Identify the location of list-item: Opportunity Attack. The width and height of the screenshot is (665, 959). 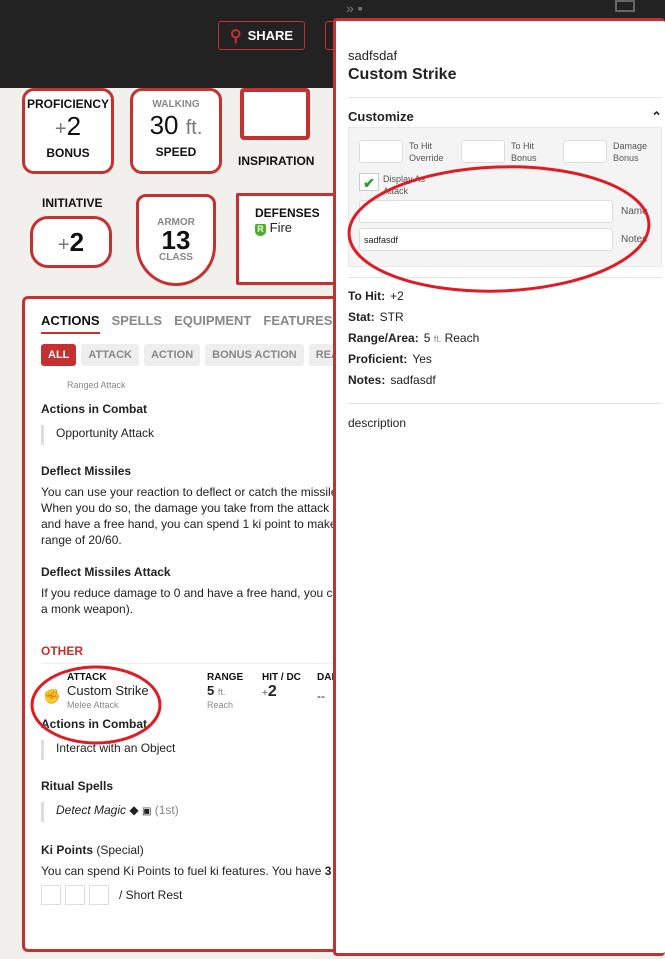
(191, 435).